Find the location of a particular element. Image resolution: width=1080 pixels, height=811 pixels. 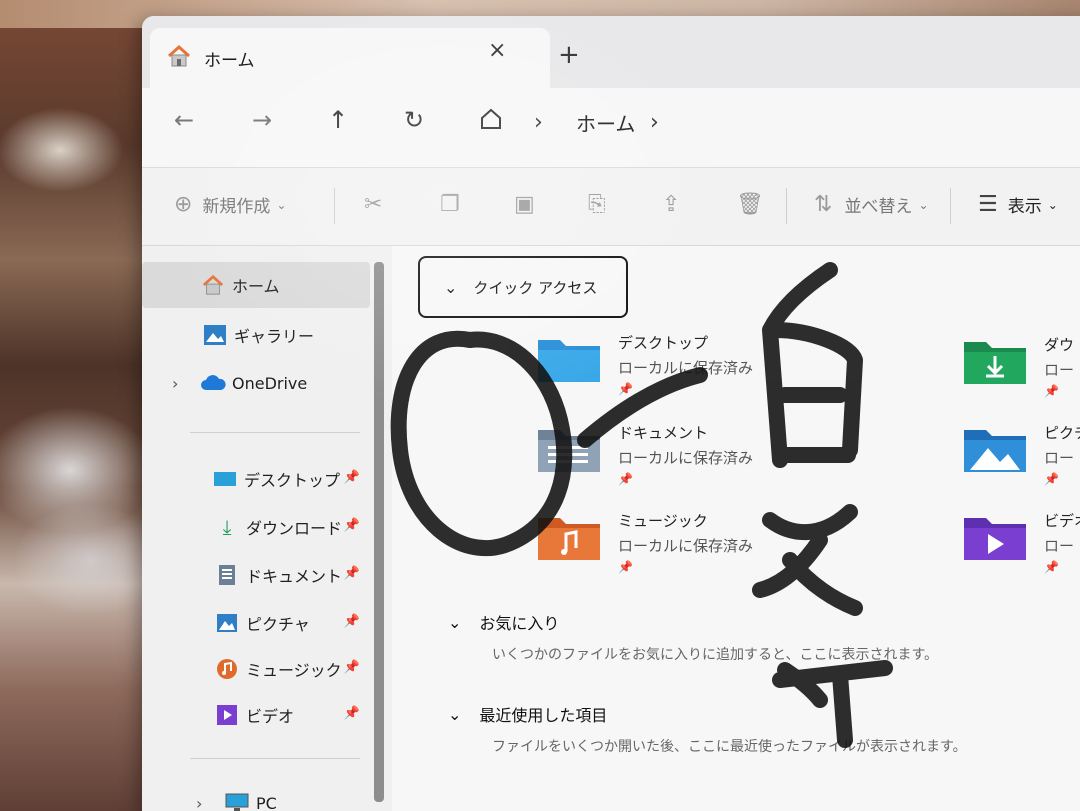

sidebar-scrollbar is located at coordinates (379, 532).